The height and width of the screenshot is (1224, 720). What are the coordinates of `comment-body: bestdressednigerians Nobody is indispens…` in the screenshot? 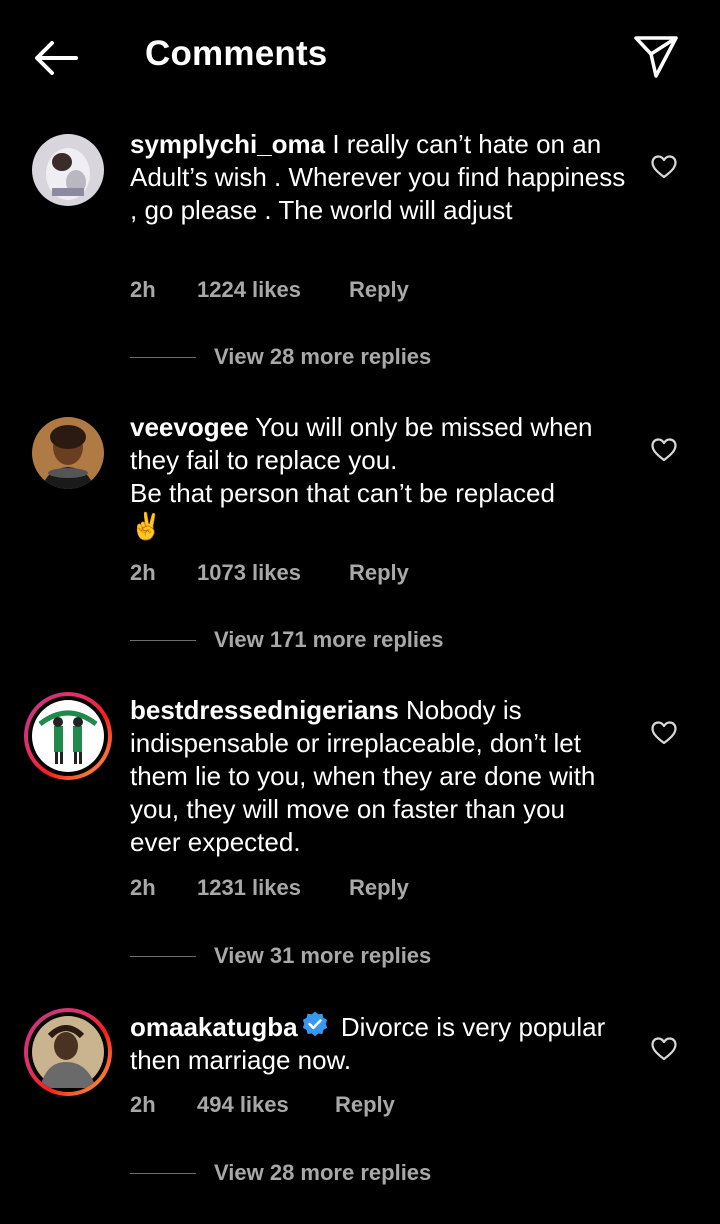 It's located at (375, 776).